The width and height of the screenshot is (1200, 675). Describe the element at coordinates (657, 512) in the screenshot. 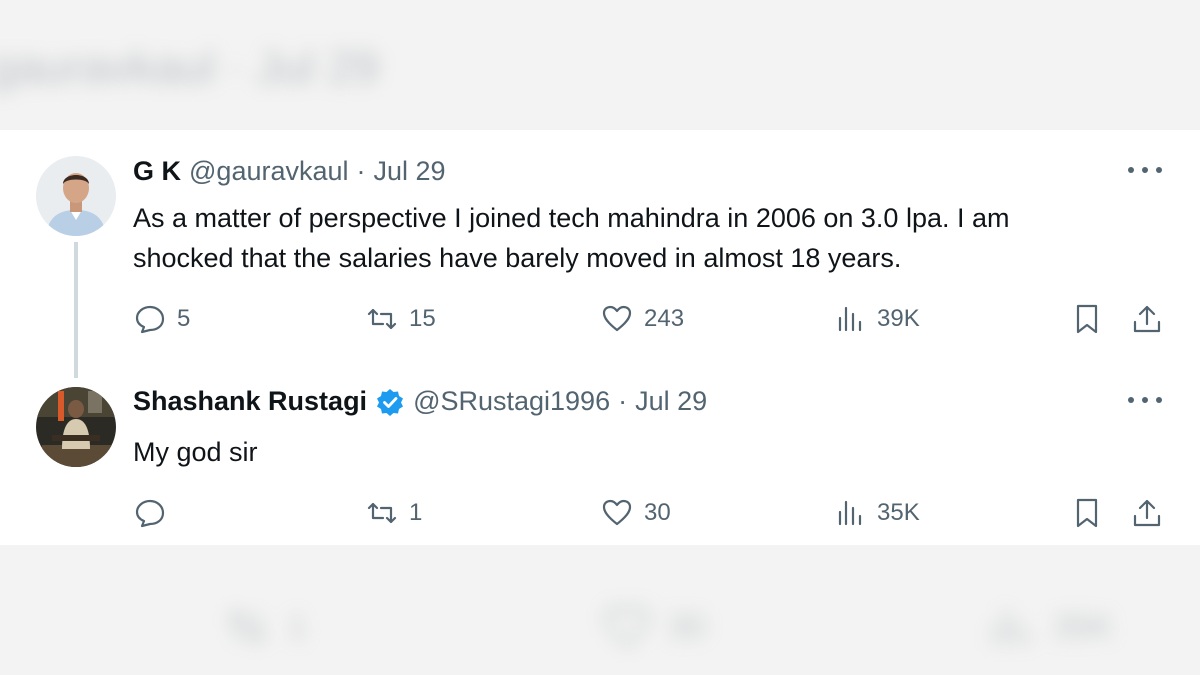

I see `like-count: 30` at that location.